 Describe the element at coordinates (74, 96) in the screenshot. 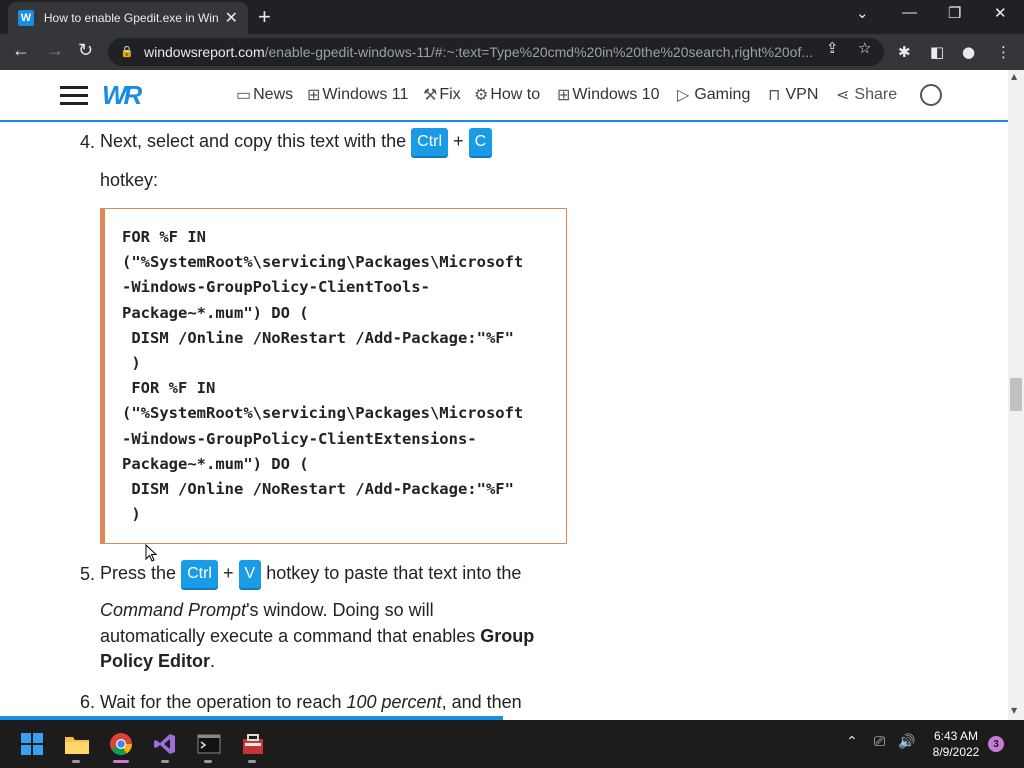

I see `hamburger-menu-icon` at that location.